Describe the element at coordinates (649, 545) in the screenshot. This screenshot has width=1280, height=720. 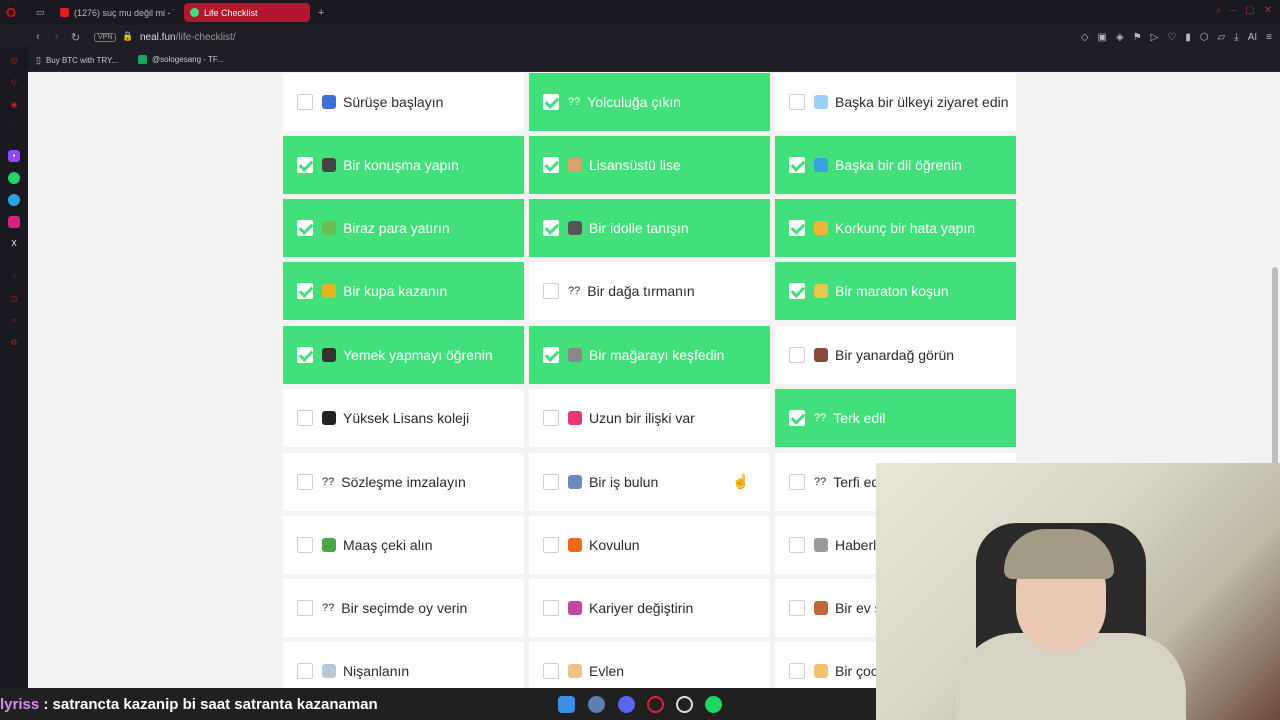
I see `checklist-item: Kovulun` at that location.